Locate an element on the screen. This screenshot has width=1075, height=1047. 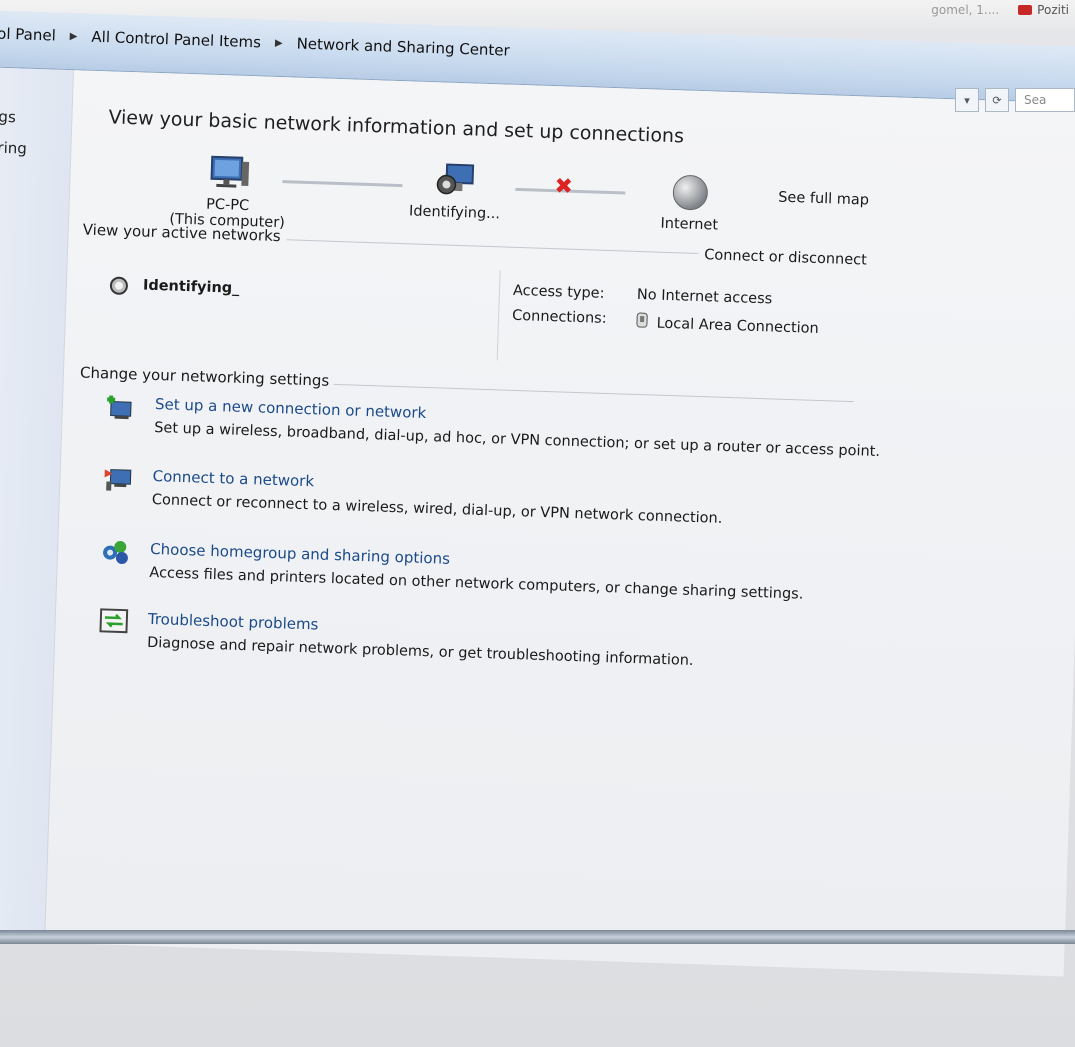
window-bottom-border is located at coordinates (537, 937).